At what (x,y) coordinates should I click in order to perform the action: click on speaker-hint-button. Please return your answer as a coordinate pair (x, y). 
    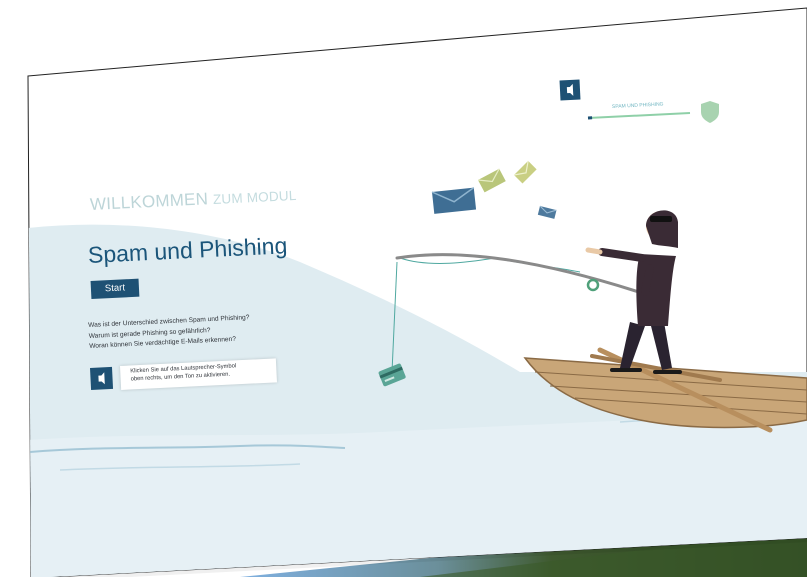
    Looking at the image, I should click on (102, 378).